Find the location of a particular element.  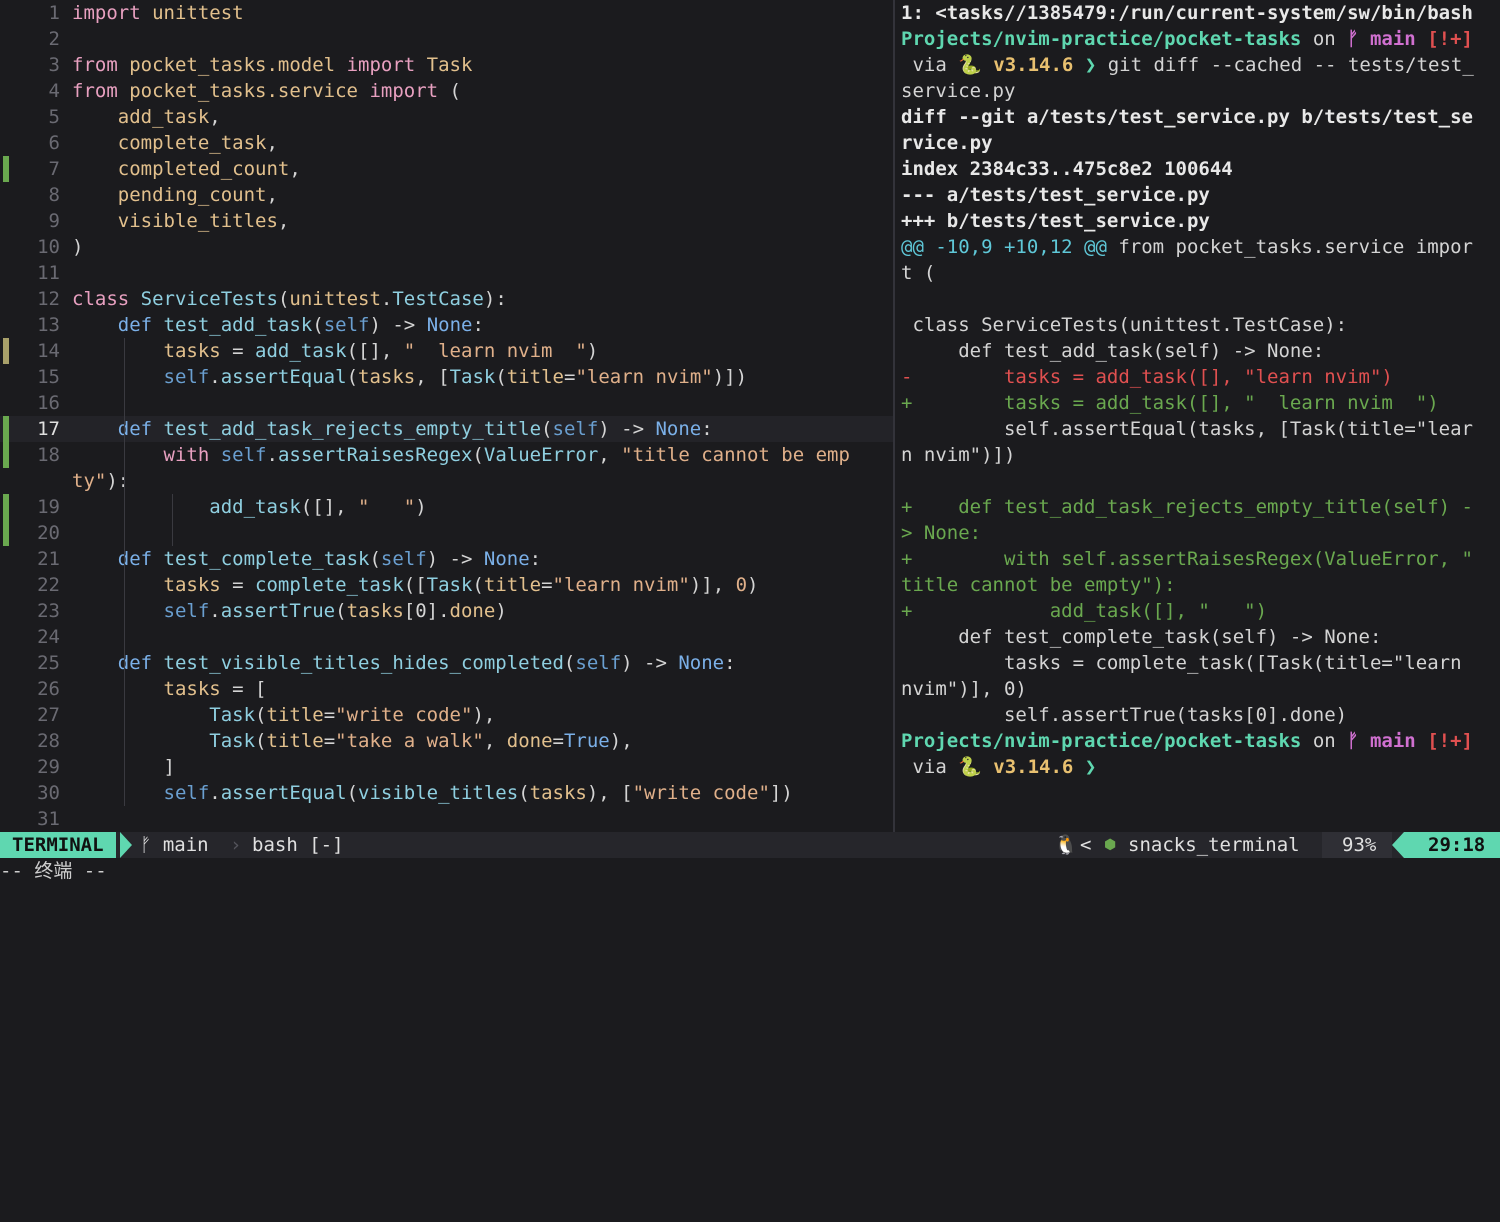

editor-line: 10) is located at coordinates (446, 247).